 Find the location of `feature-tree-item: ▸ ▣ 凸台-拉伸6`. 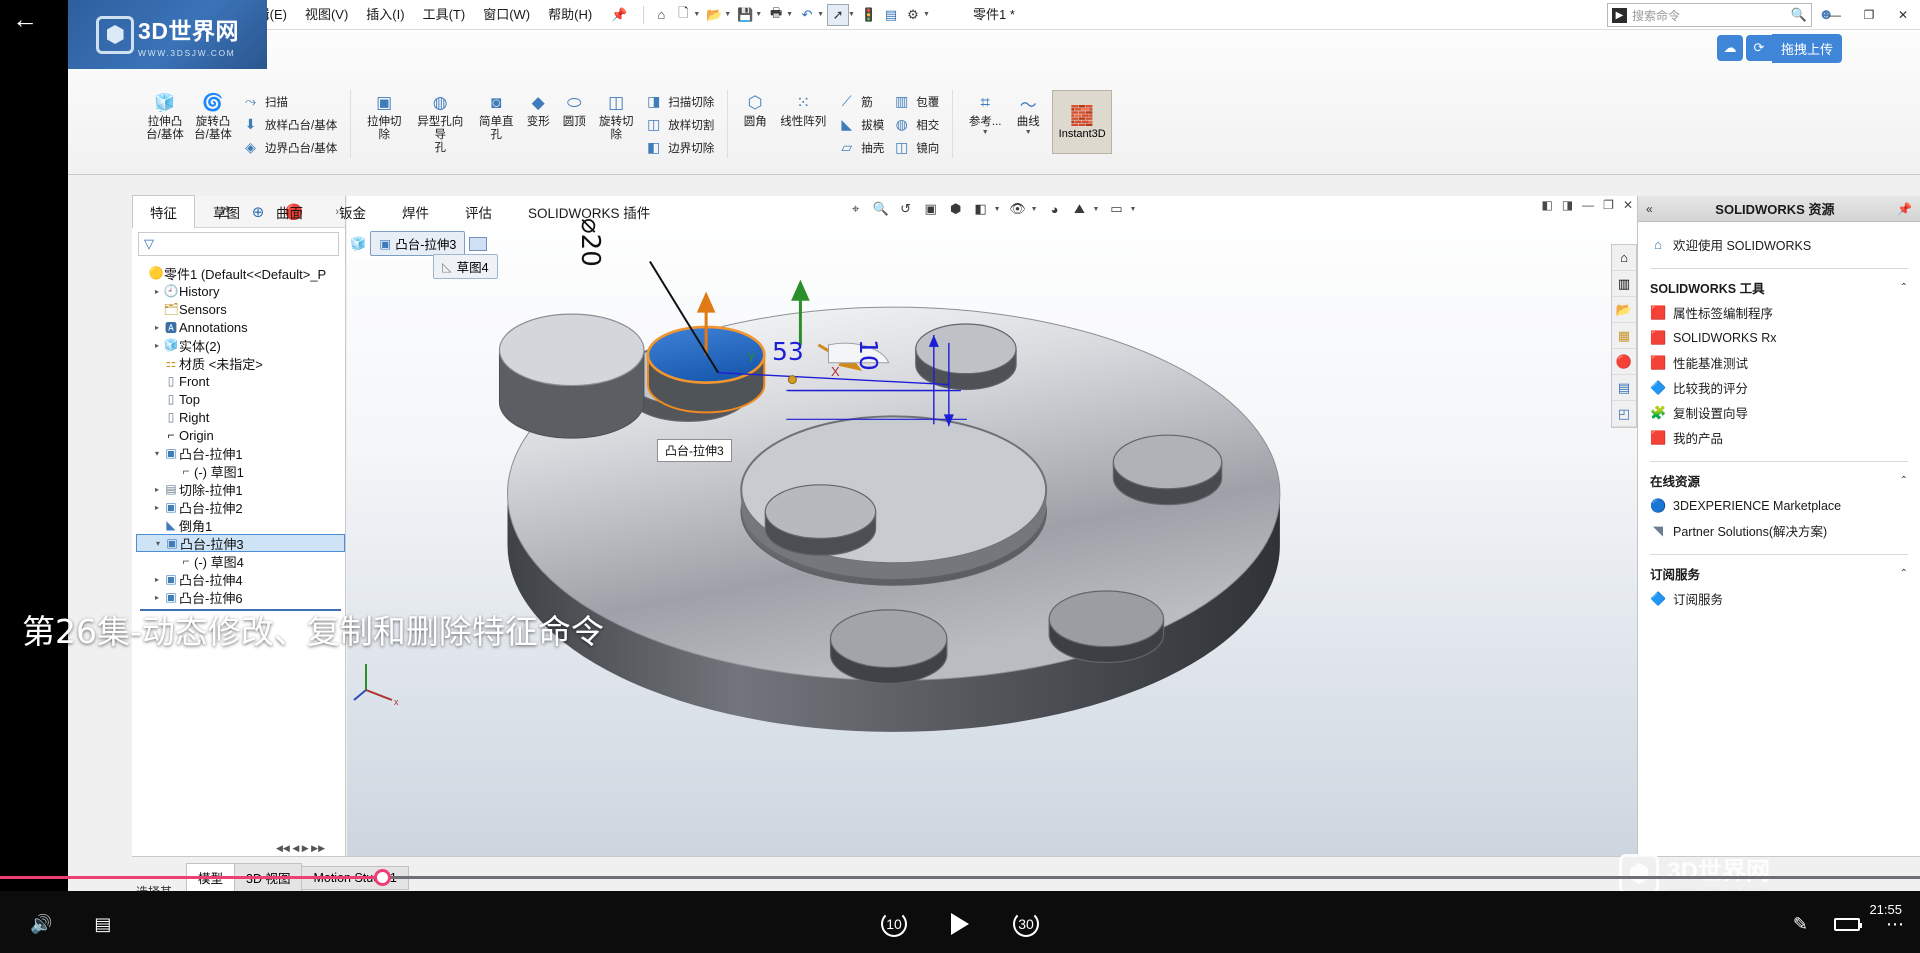

feature-tree-item: ▸ ▣ 凸台-拉伸6 is located at coordinates (240, 597).